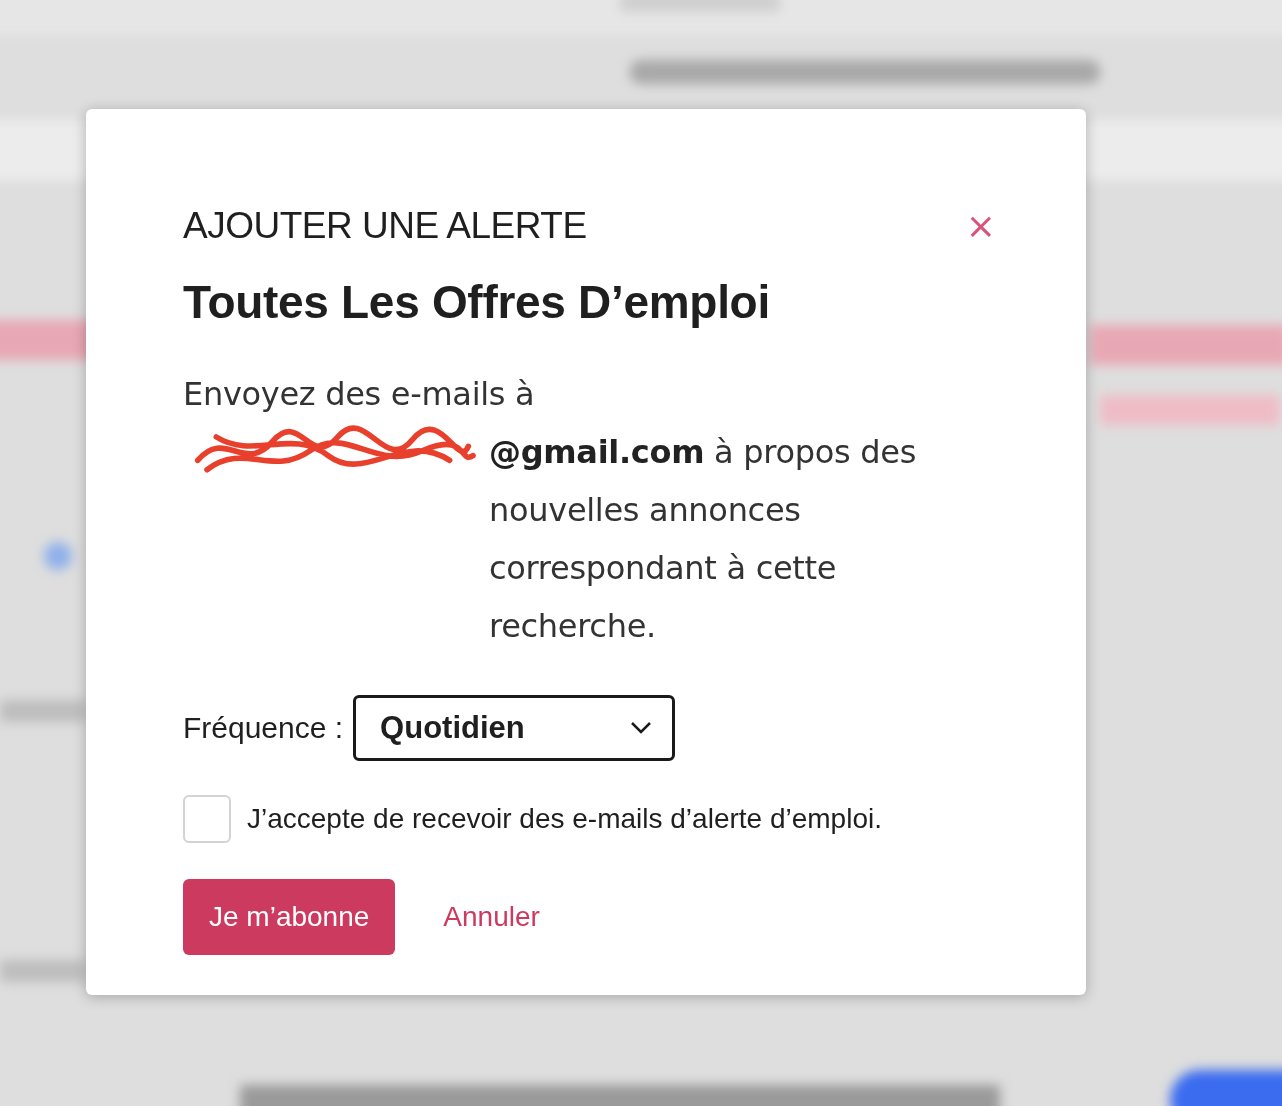 This screenshot has height=1106, width=1282. Describe the element at coordinates (491, 917) in the screenshot. I see `cancel-link: Annuler` at that location.